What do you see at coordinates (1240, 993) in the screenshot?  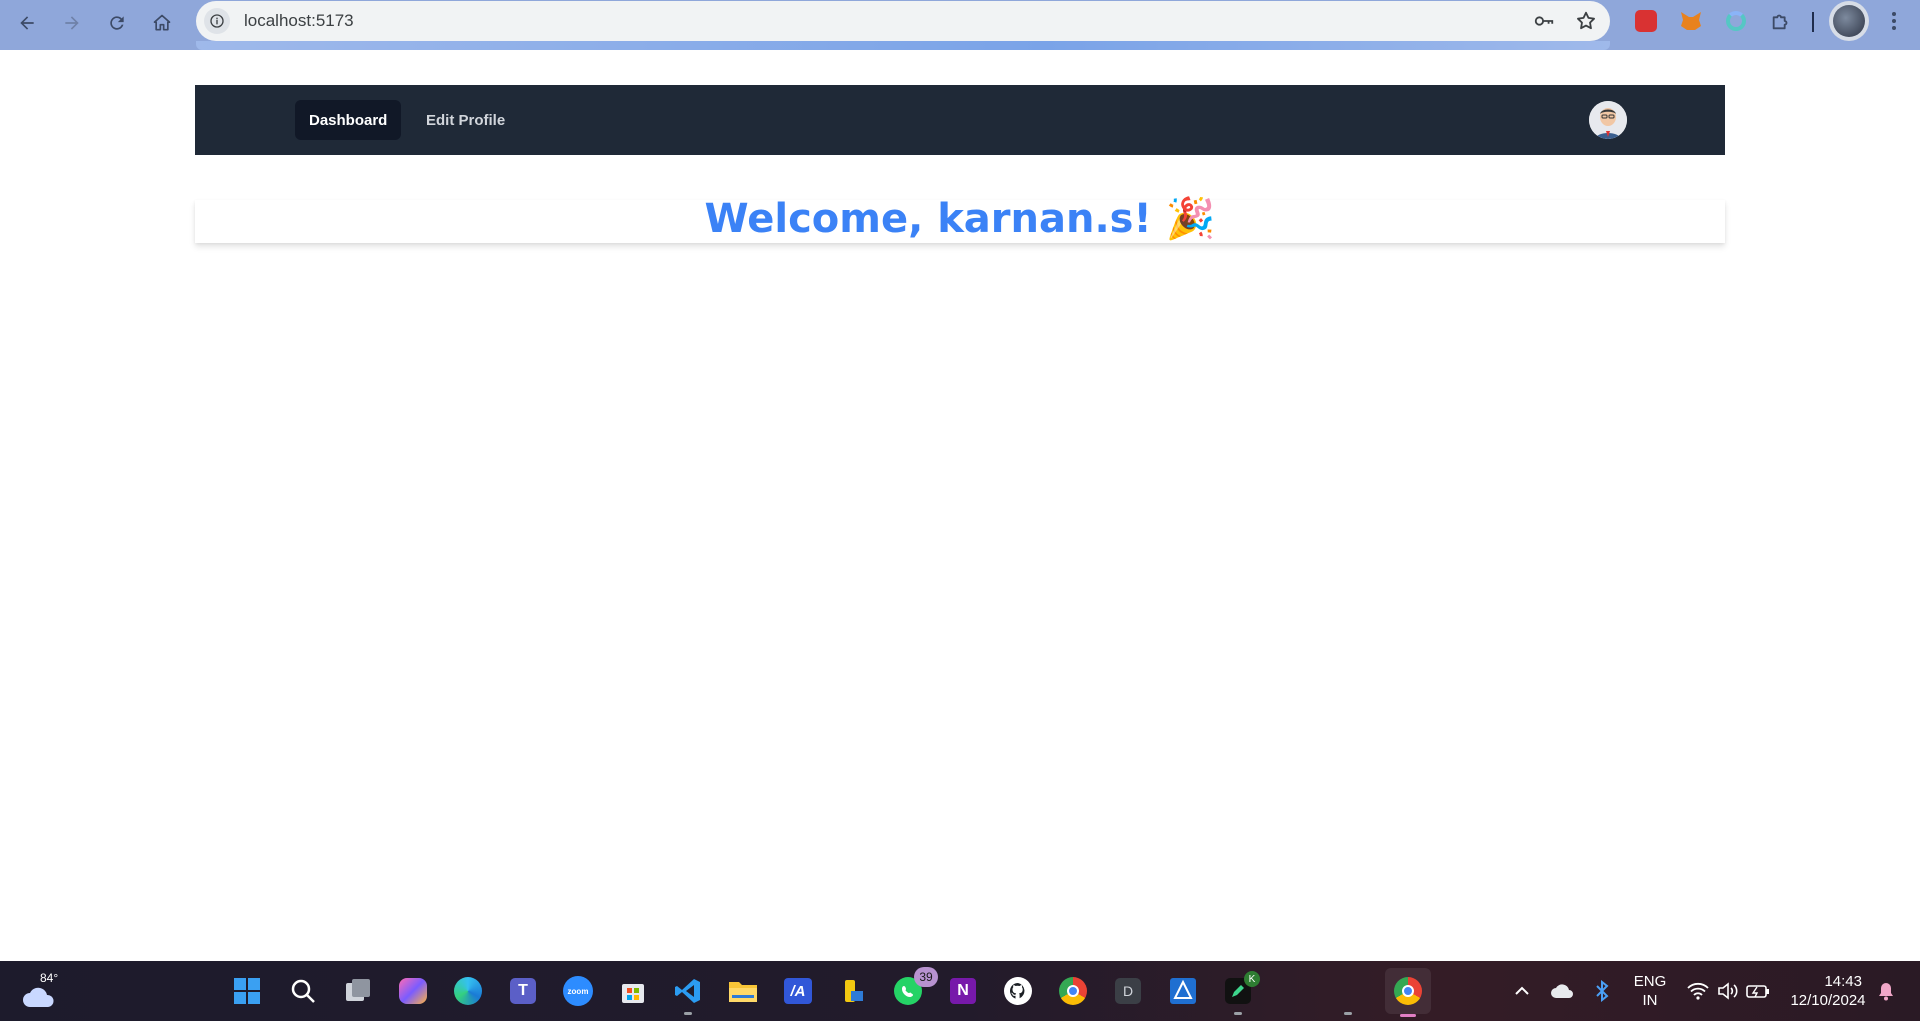 I see `app-pen-icon: K` at bounding box center [1240, 993].